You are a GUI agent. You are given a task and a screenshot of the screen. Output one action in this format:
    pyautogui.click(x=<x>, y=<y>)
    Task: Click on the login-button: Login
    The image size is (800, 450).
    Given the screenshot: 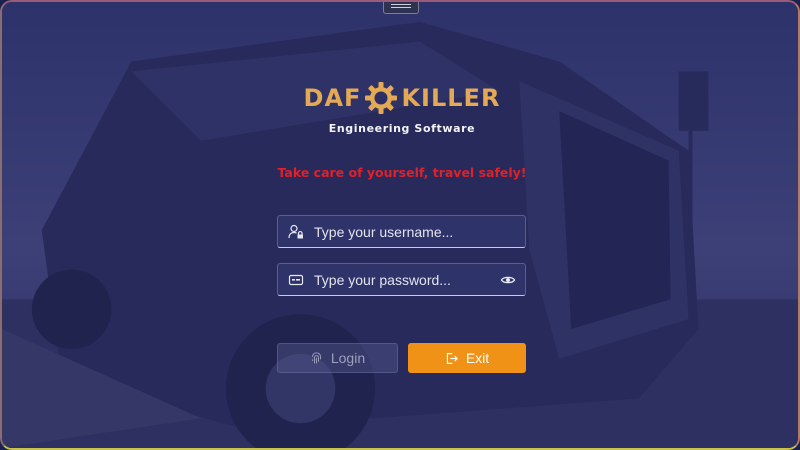 What is the action you would take?
    pyautogui.click(x=337, y=358)
    